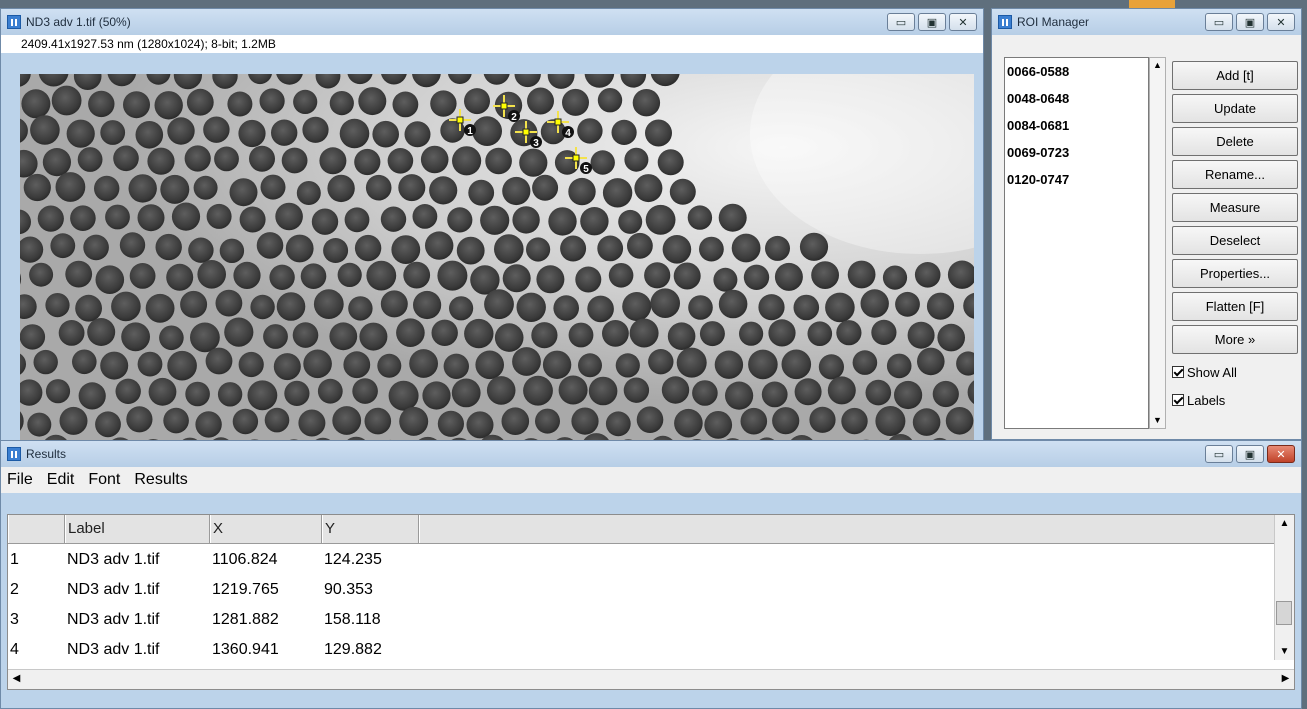  I want to click on roi-list-item: 0048-0648, so click(1076, 98).